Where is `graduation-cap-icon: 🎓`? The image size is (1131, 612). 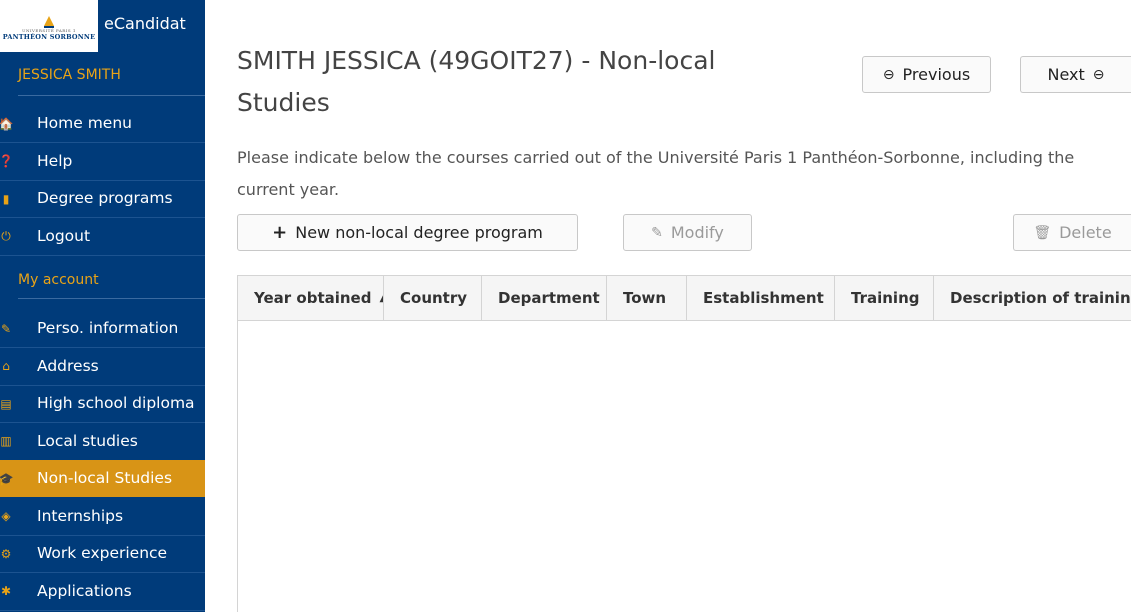 graduation-cap-icon: 🎓 is located at coordinates (7, 478).